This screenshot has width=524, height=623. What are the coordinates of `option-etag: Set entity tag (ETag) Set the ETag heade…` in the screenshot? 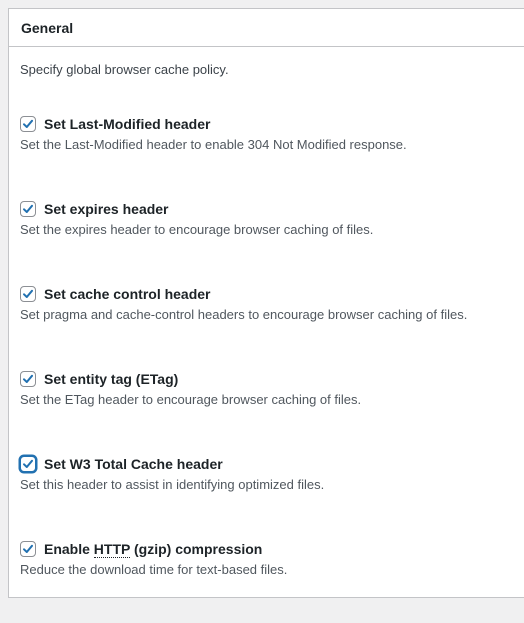 It's located at (270, 410).